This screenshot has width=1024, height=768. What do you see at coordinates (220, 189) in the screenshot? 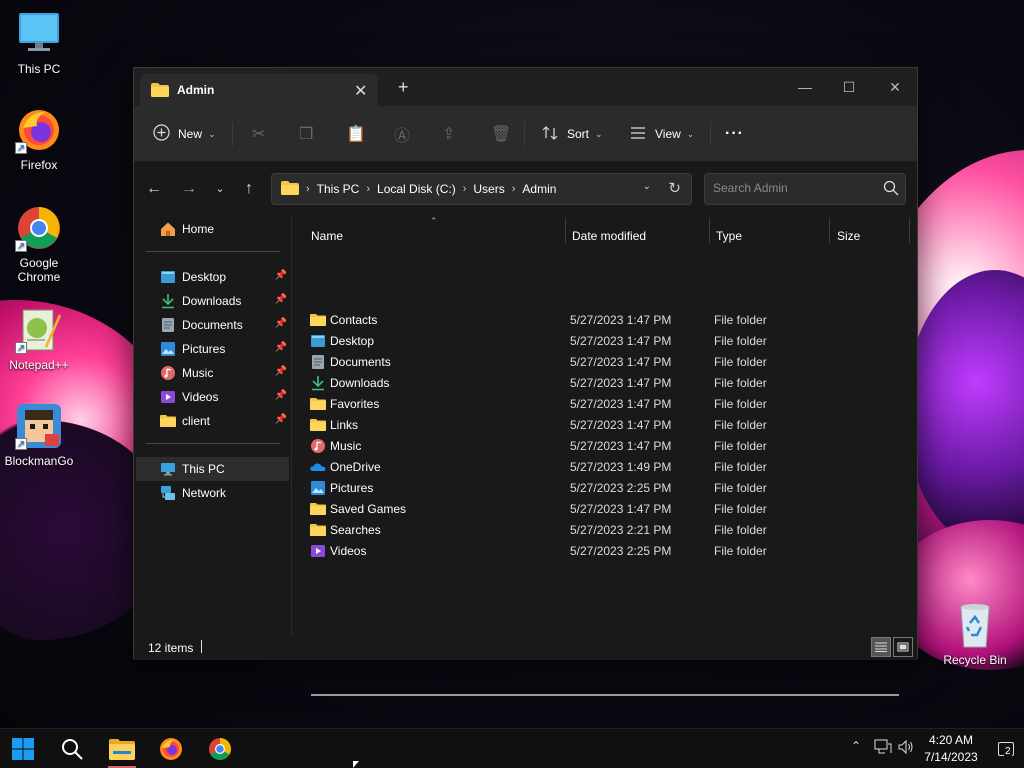
I see `recent-locations-button: ⌄` at bounding box center [220, 189].